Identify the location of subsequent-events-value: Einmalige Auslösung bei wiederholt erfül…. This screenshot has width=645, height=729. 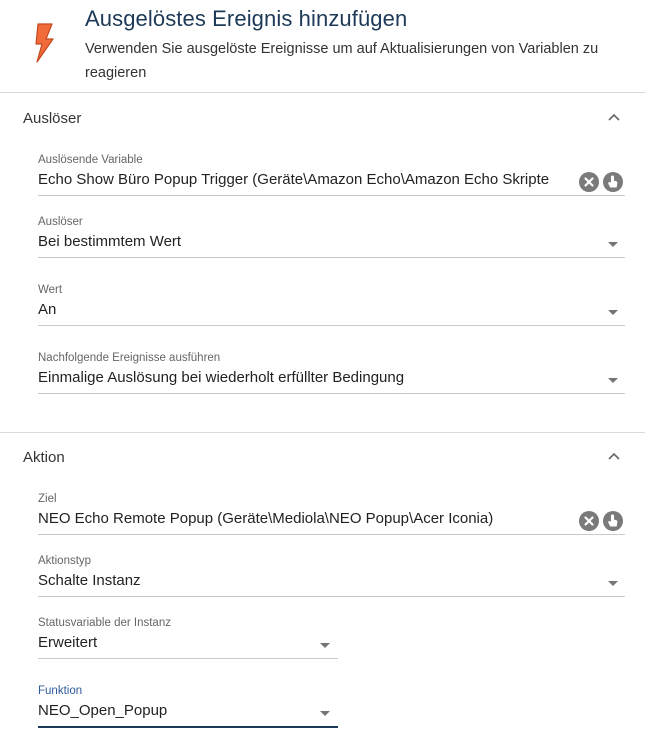
(221, 377).